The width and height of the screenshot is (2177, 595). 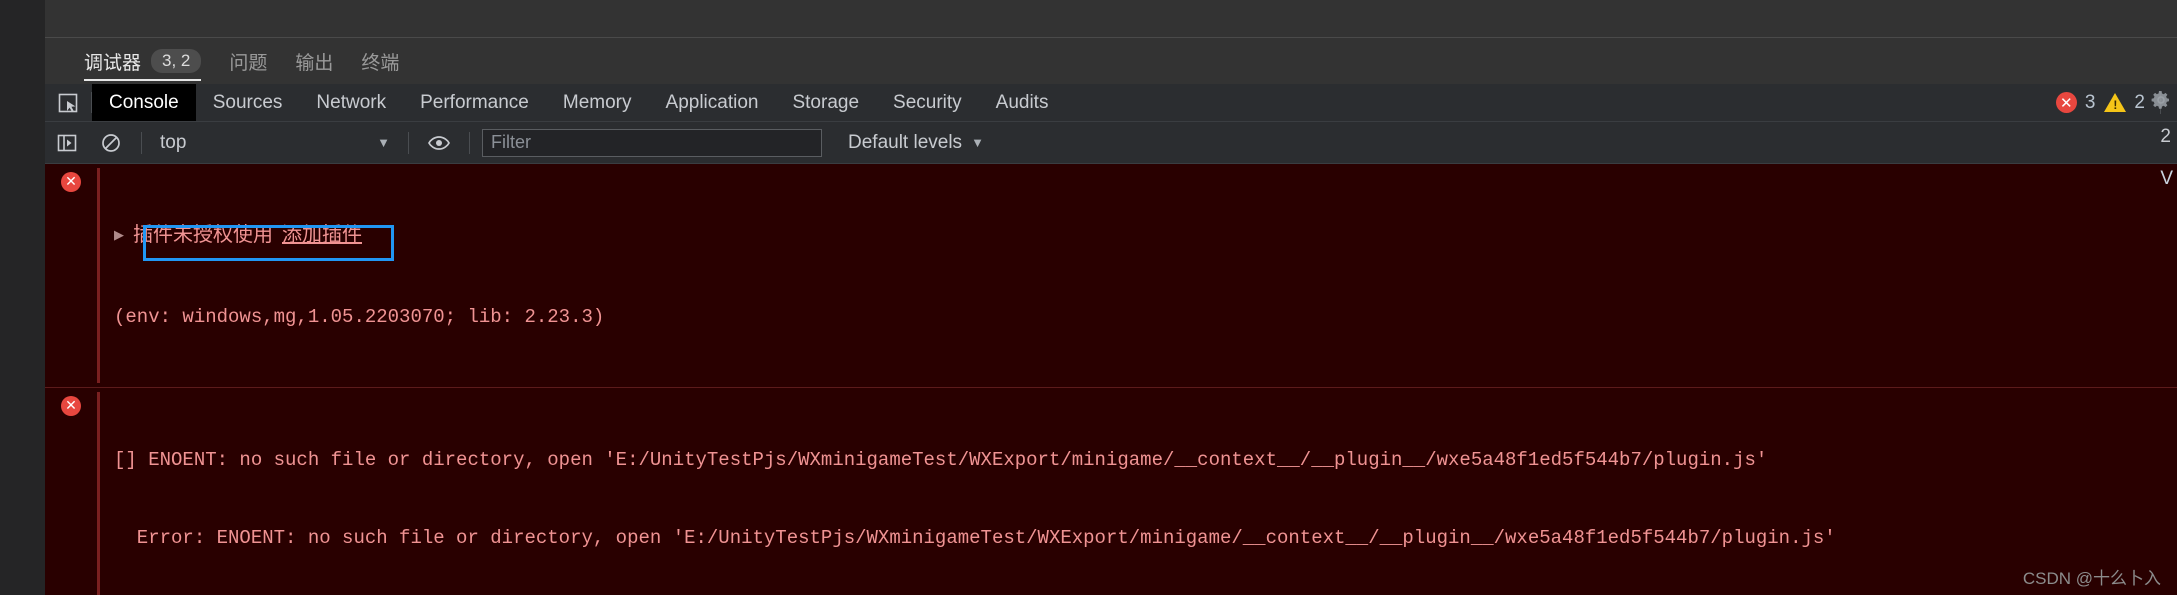 I want to click on gear-icon, so click(x=2161, y=102).